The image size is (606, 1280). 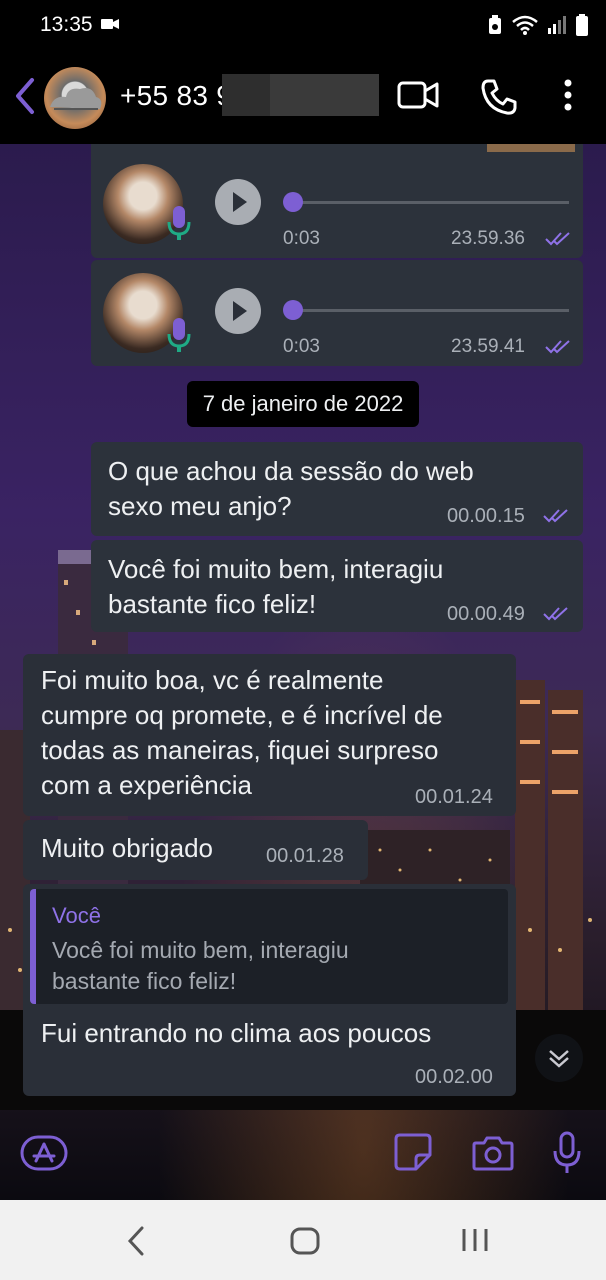 I want to click on voice-message: 0:03 23.59.36, so click(x=337, y=201).